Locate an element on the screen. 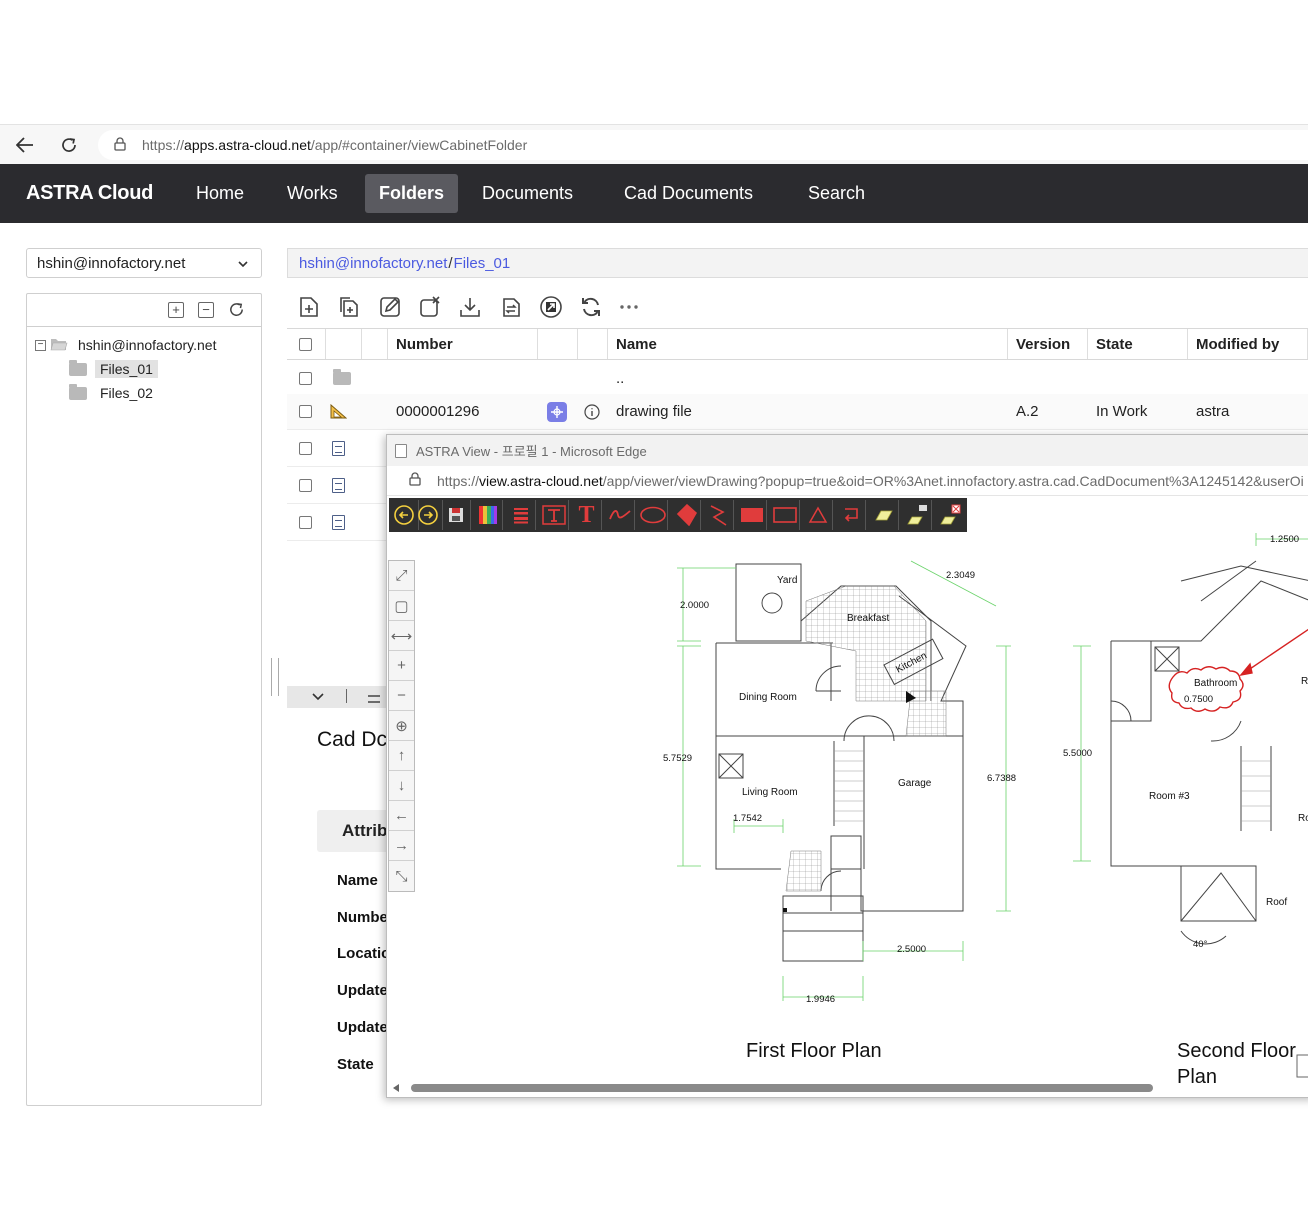 This screenshot has width=1308, height=1220. dimension-label: 5.5000 is located at coordinates (1077, 753).